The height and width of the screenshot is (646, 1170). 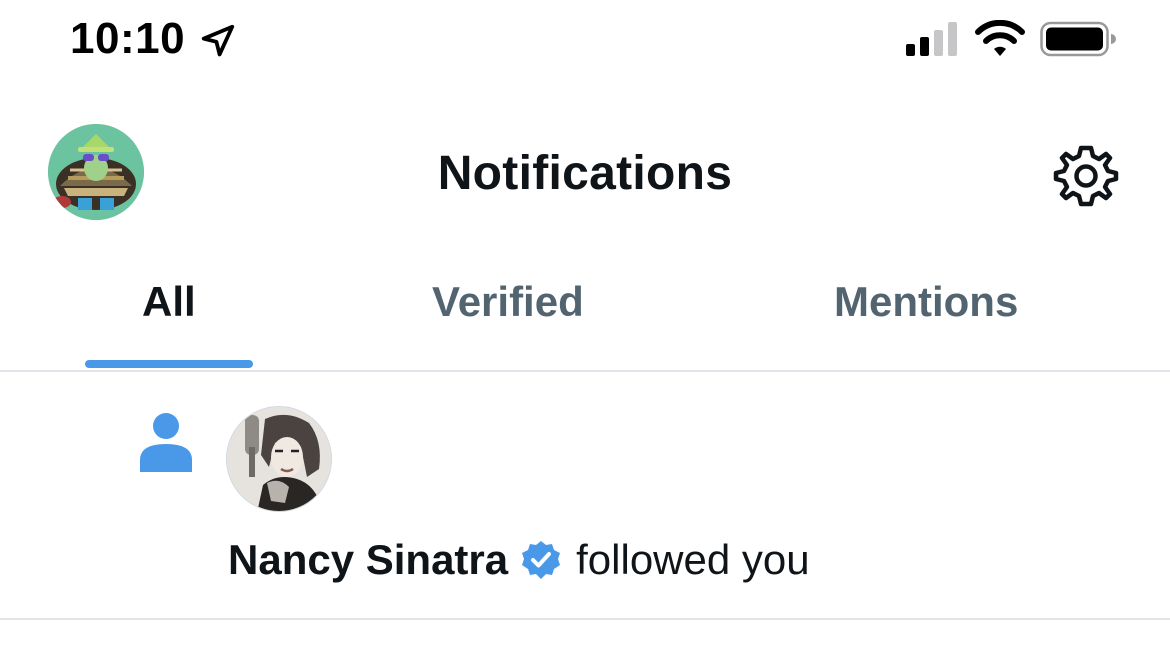 I want to click on active-tab-indicator, so click(x=169, y=364).